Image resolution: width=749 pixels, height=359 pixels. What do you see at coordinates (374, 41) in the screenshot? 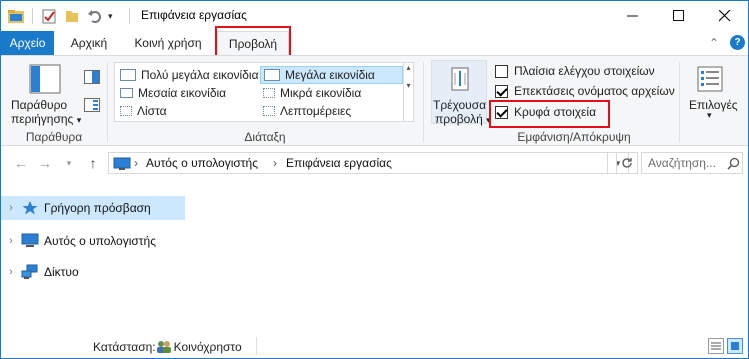
I see `ribbon-tab-bar: Αρχείο Αρχική Κοινή χρήση Προβολή ⌃ ?` at bounding box center [374, 41].